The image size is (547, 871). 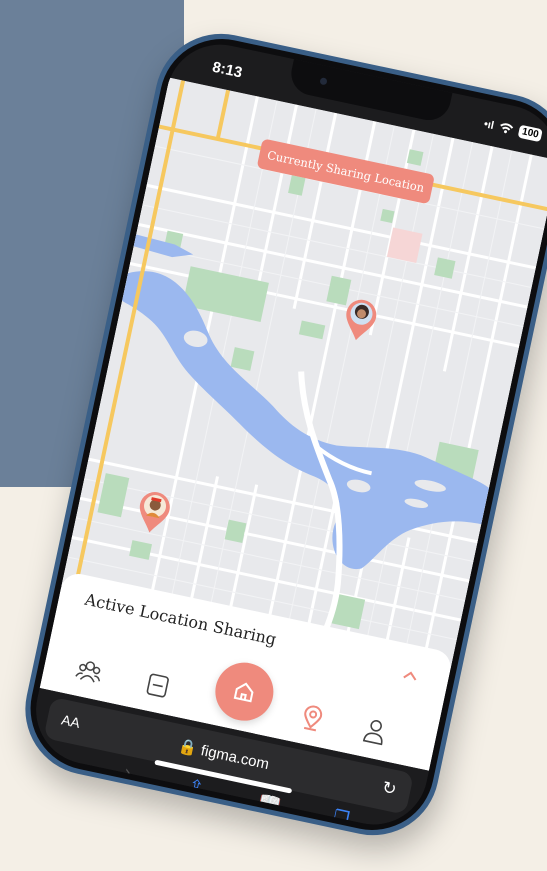 I want to click on tab-profile, so click(x=375, y=732).